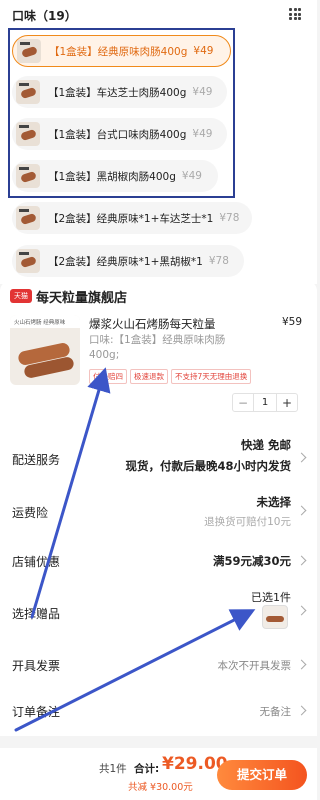  What do you see at coordinates (164, 348) in the screenshot?
I see `product-spec: 口味:【1盒装】经典原味肉肠400g;` at bounding box center [164, 348].